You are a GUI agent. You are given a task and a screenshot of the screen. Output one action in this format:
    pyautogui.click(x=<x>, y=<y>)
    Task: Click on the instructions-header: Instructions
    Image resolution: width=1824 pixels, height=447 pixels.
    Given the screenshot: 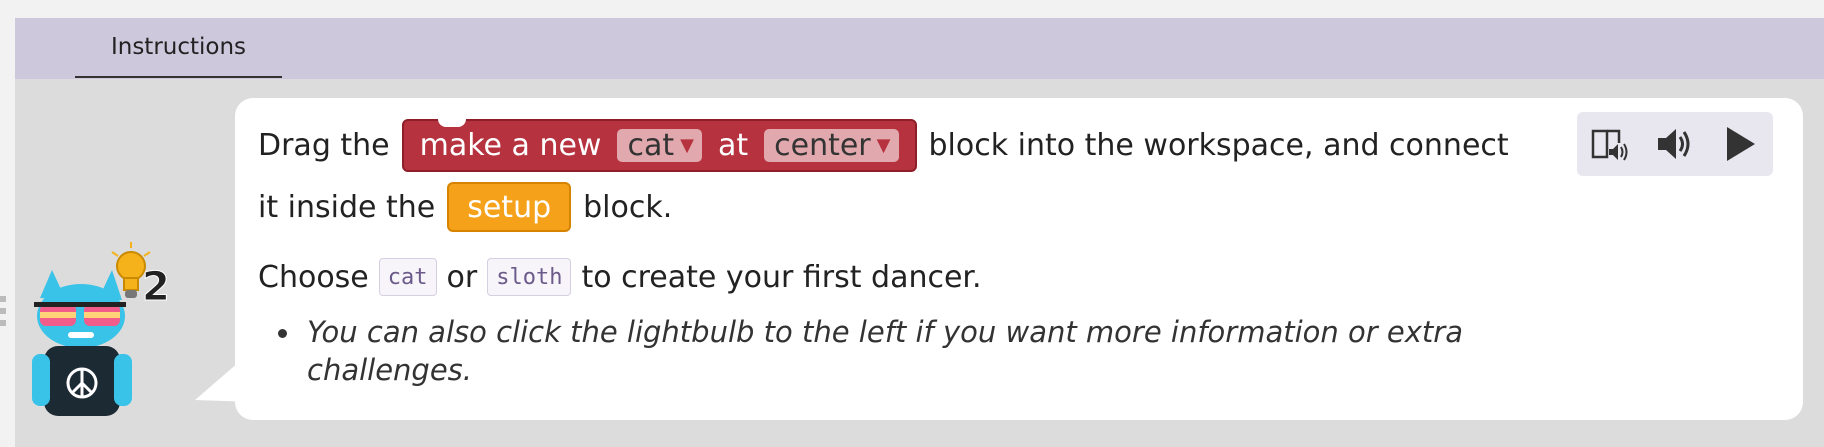 What is the action you would take?
    pyautogui.click(x=919, y=48)
    